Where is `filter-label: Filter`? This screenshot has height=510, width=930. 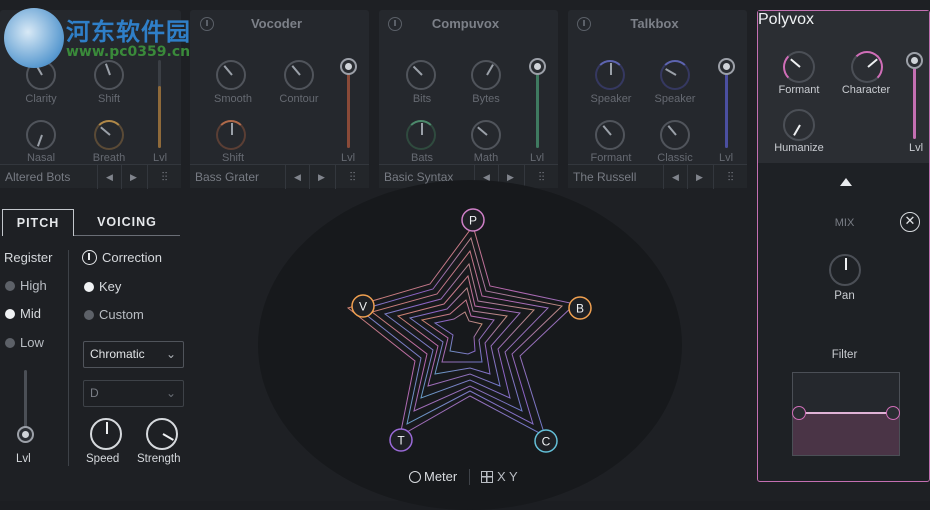
filter-label: Filter is located at coordinates (844, 355).